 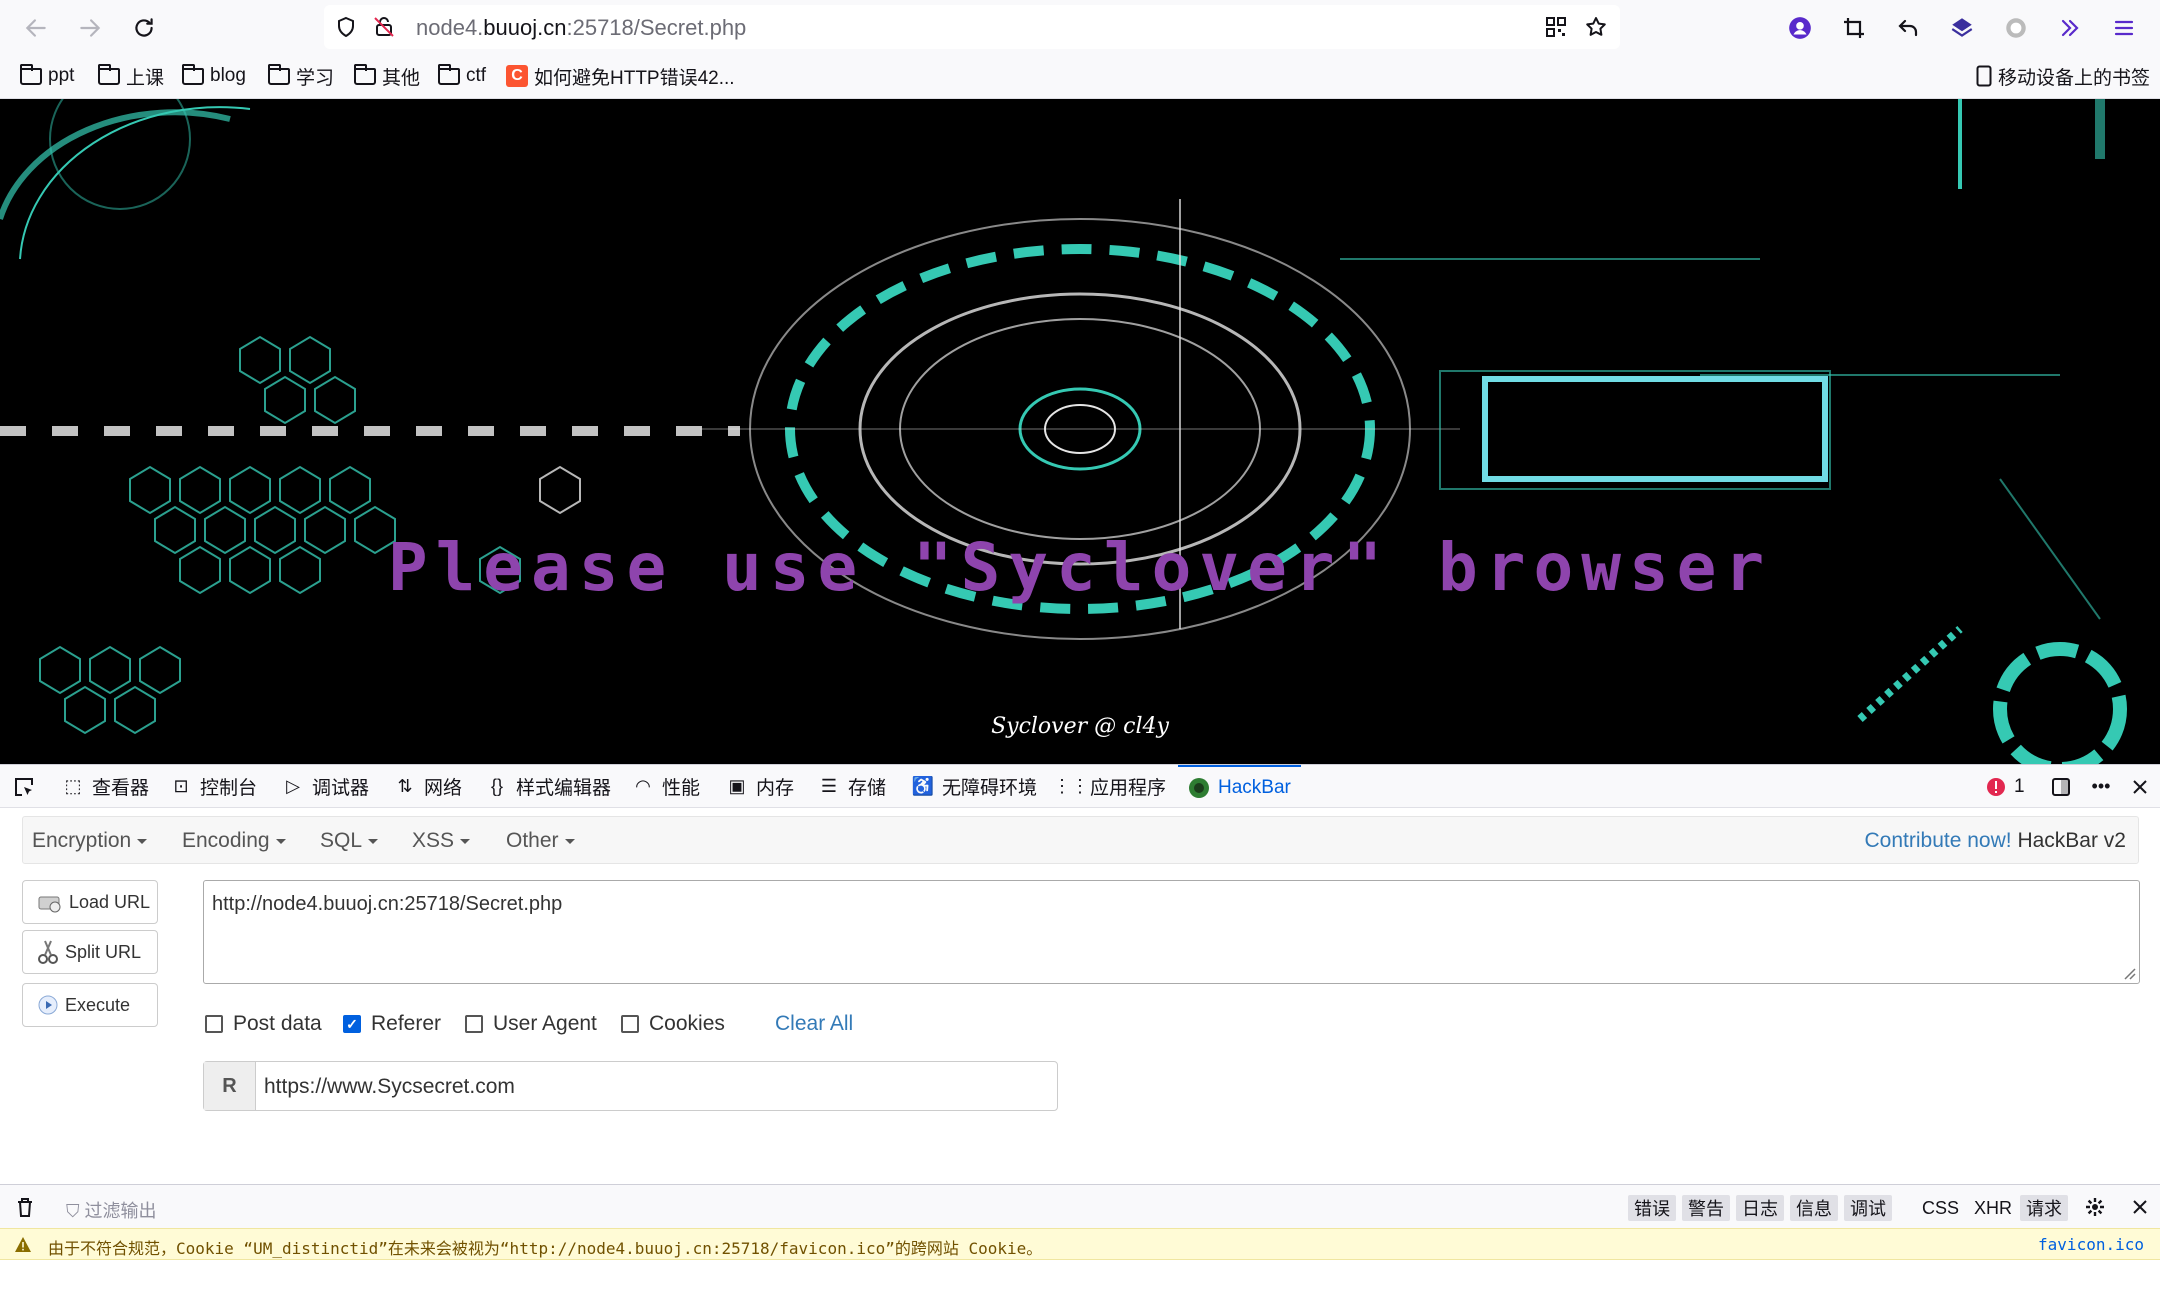 What do you see at coordinates (228, 75) in the screenshot?
I see `bookmark-label: blog` at bounding box center [228, 75].